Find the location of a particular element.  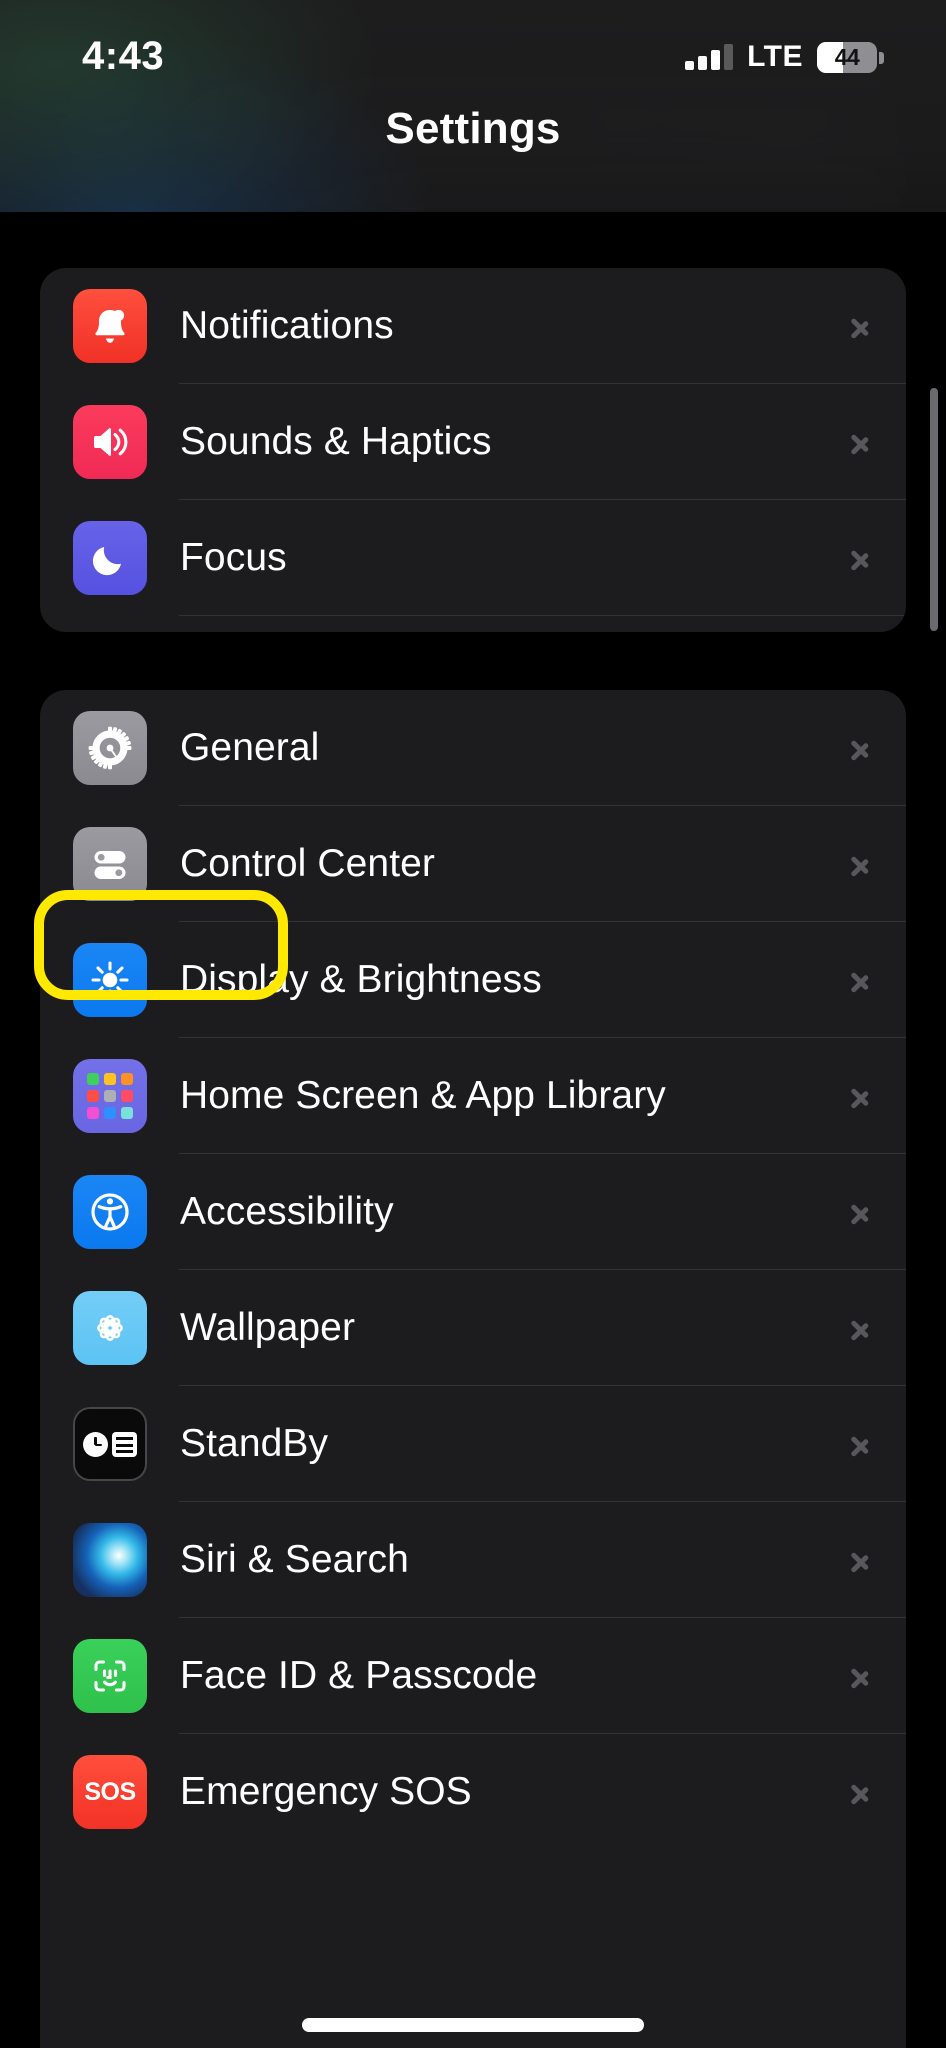

vertical-scrollbar is located at coordinates (934, 509).